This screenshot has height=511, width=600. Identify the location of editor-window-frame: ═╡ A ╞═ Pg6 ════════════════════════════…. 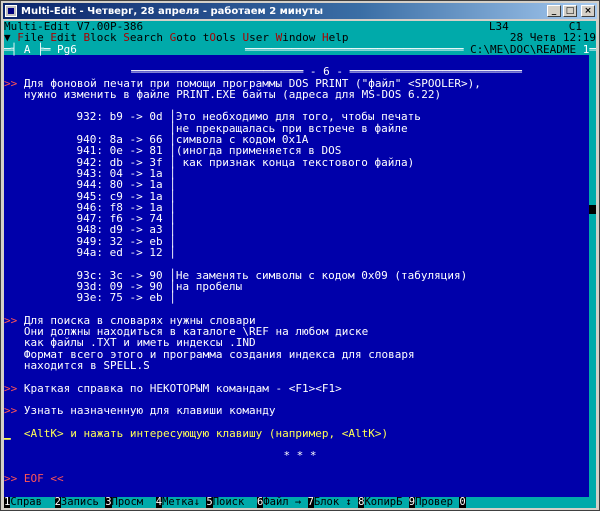
(300, 49).